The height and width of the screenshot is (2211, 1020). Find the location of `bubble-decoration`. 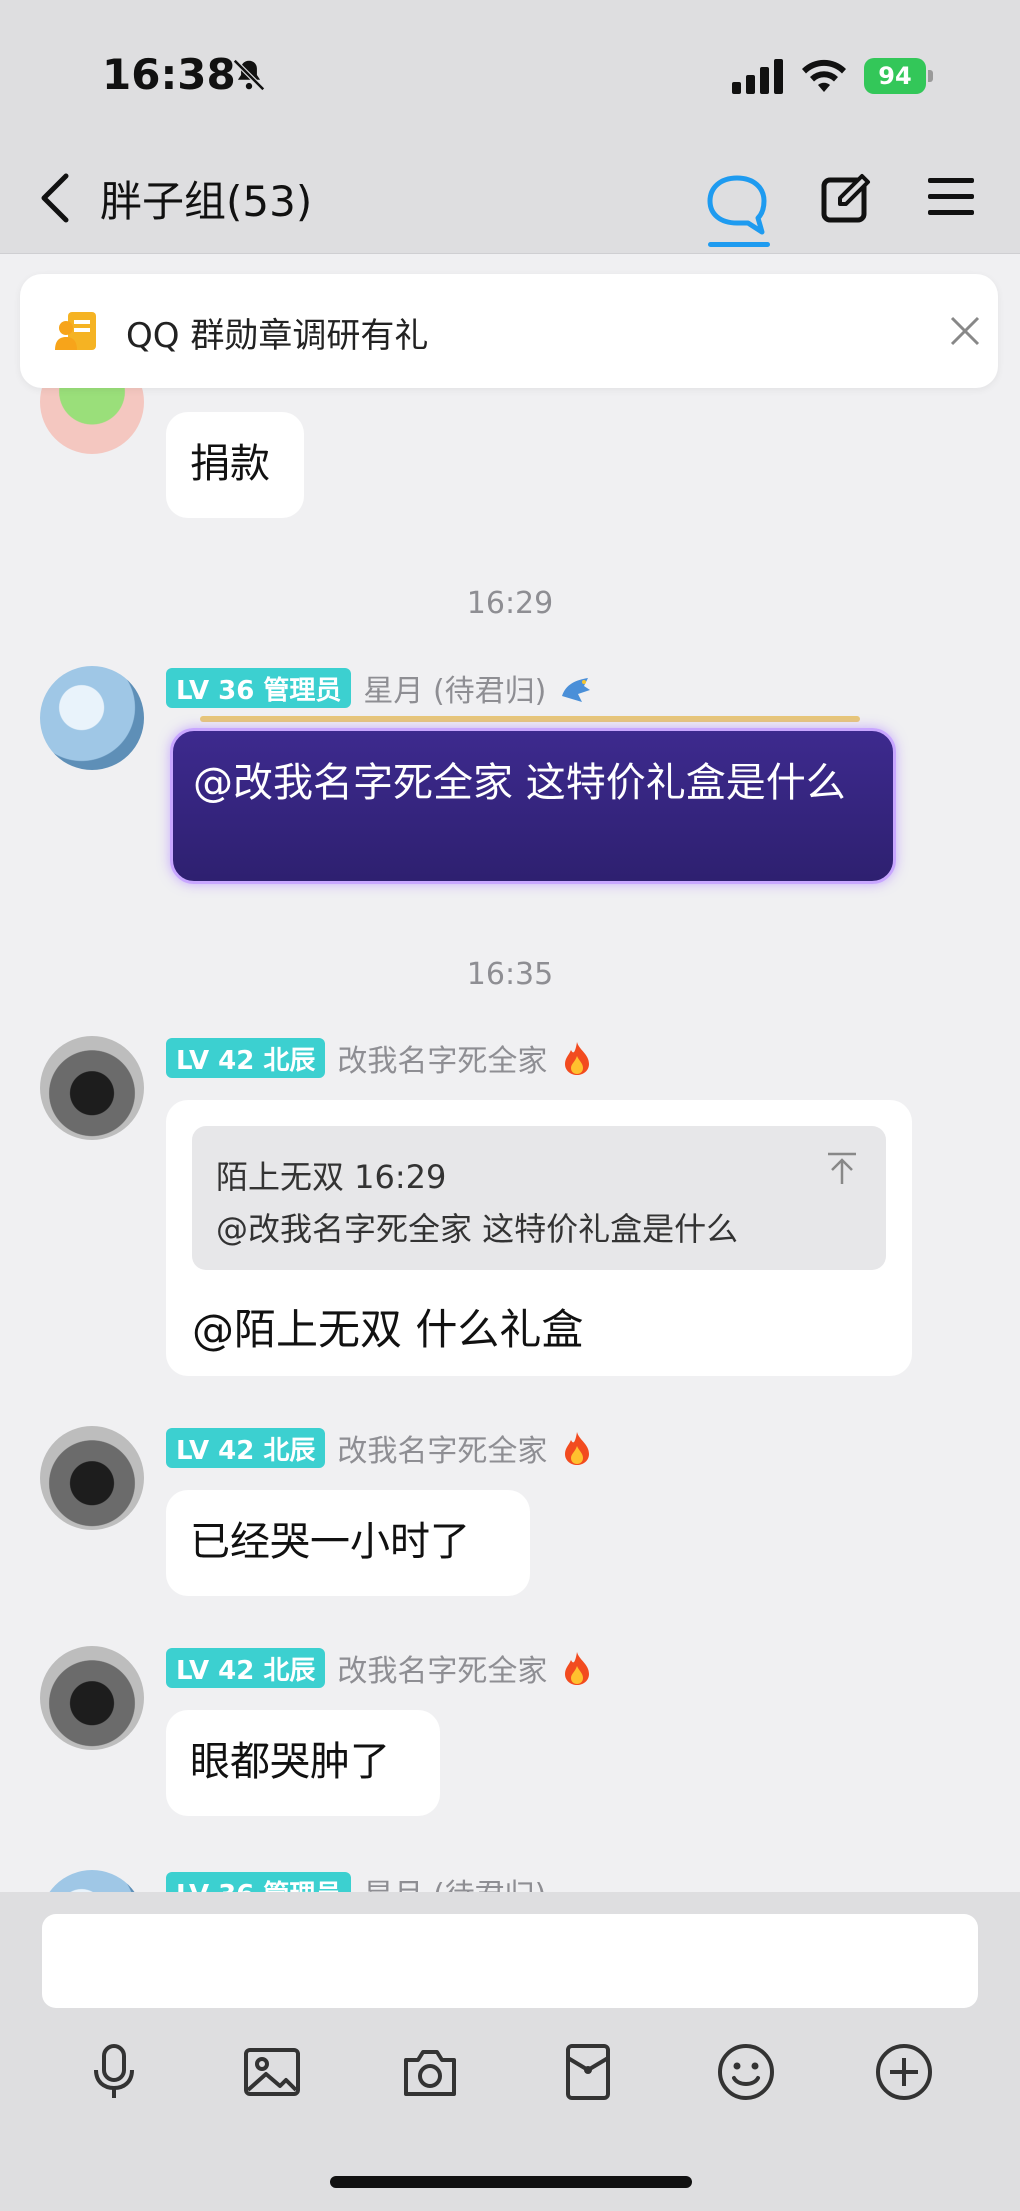

bubble-decoration is located at coordinates (530, 719).